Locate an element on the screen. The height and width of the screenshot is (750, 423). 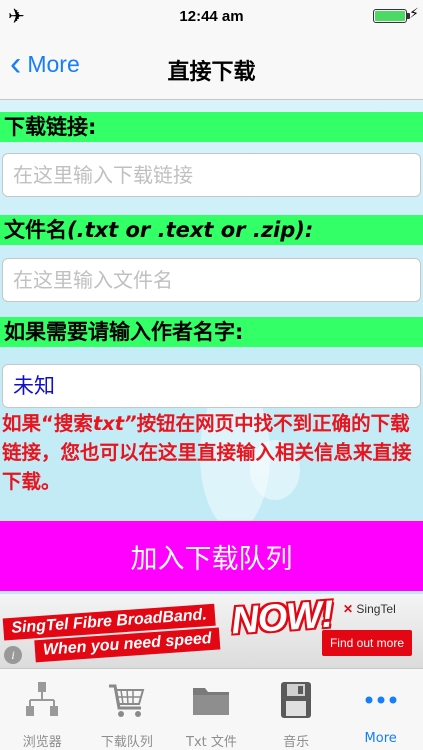
charging-icon: ⚡ is located at coordinates (414, 14).